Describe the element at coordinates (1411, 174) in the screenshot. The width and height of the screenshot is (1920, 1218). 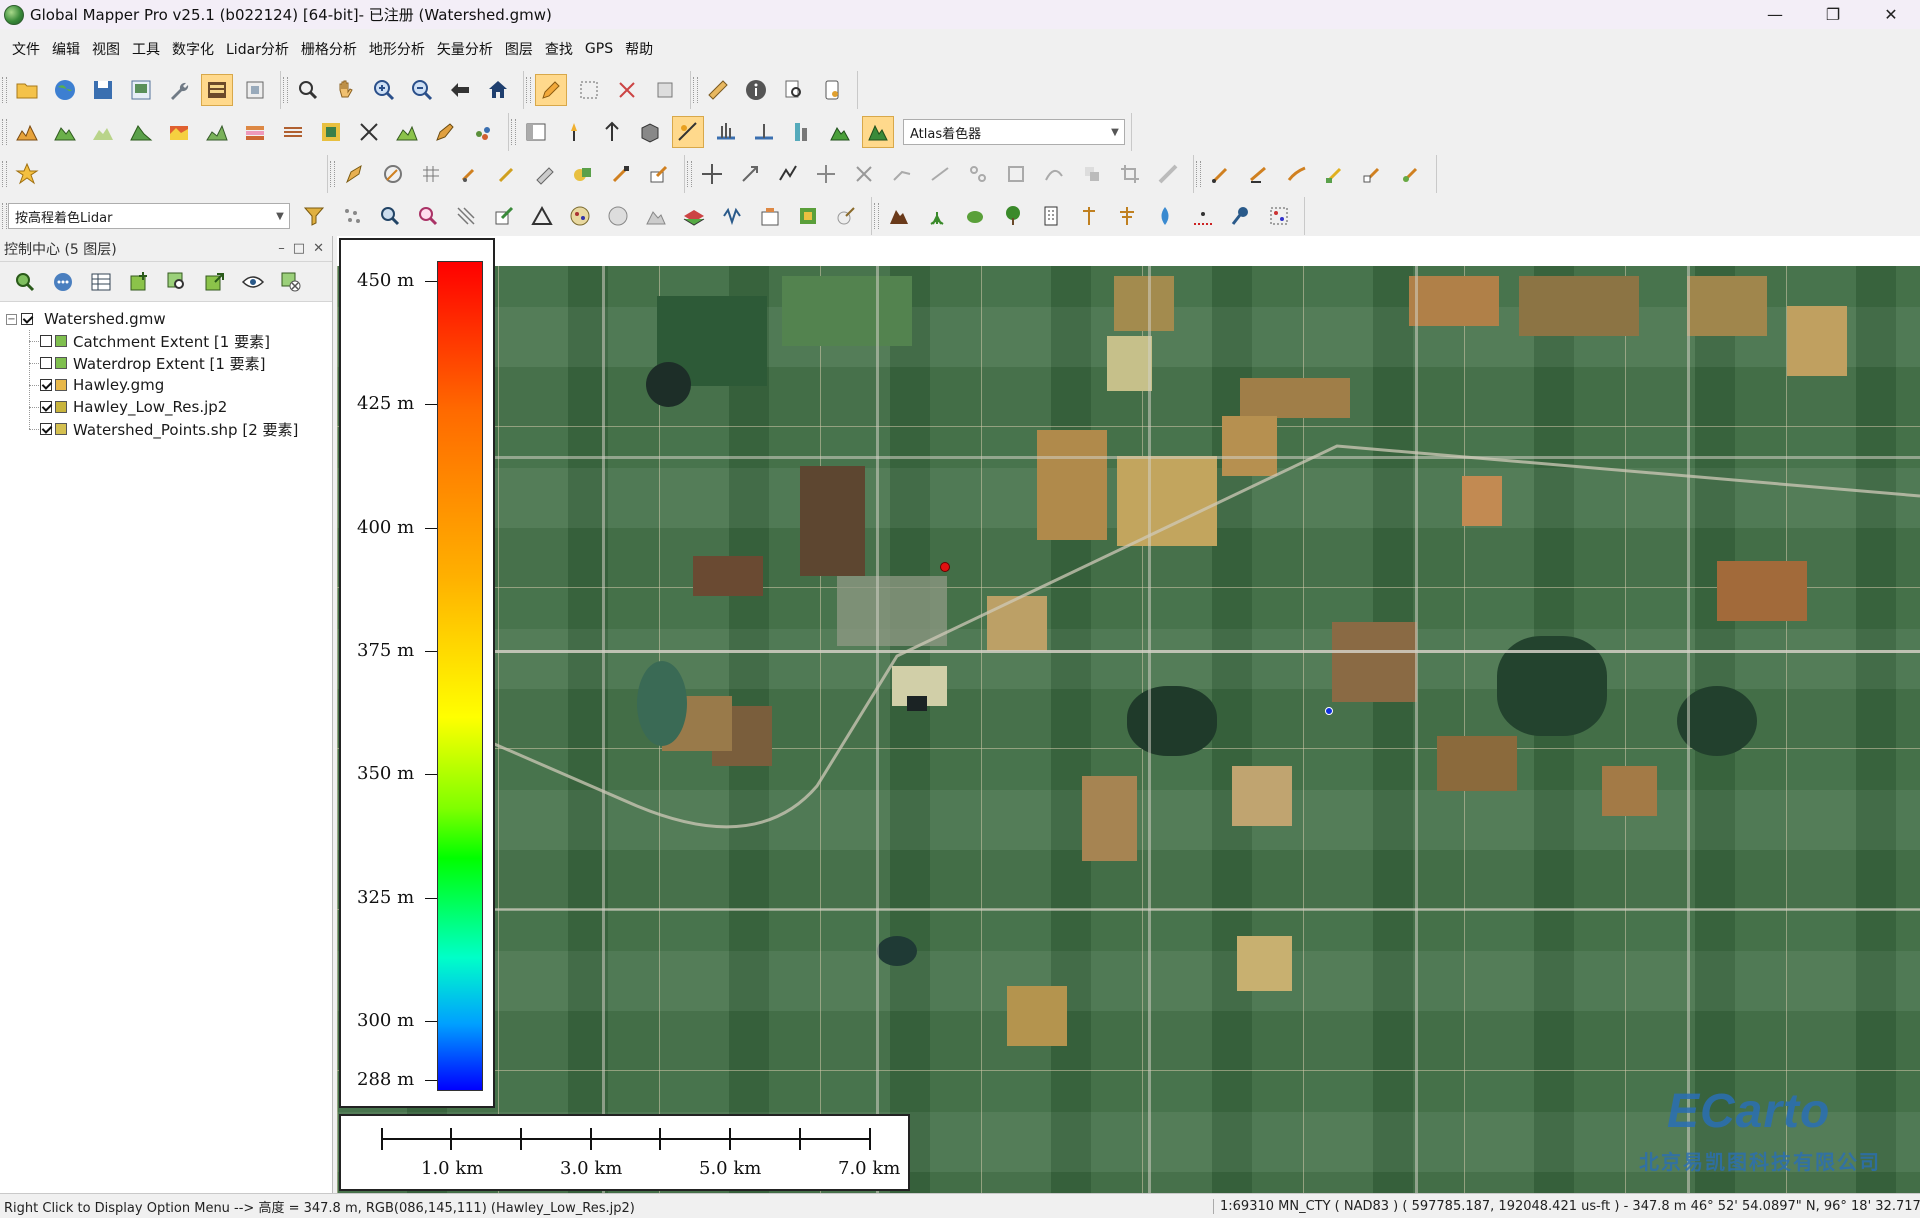
I see `lidar-profile-icon` at that location.